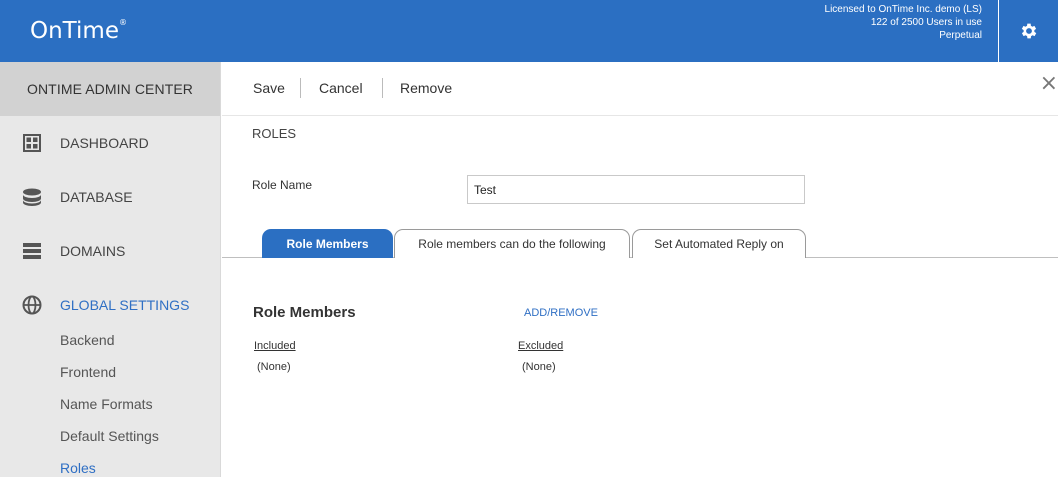 Image resolution: width=1058 pixels, height=477 pixels. Describe the element at coordinates (926, 22) in the screenshot. I see `license-line-2: 122 of 2500 Users in use` at that location.